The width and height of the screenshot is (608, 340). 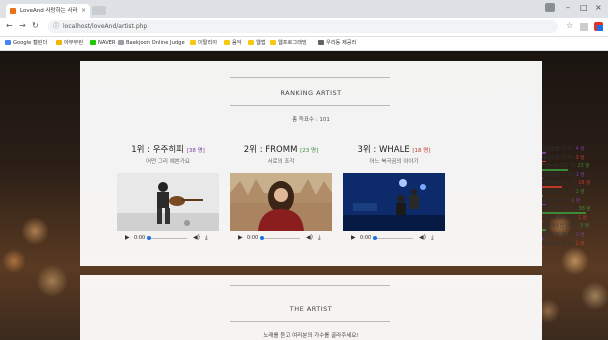 I want to click on bookmark-item: Baekjoon Online Judge, so click(x=151, y=43).